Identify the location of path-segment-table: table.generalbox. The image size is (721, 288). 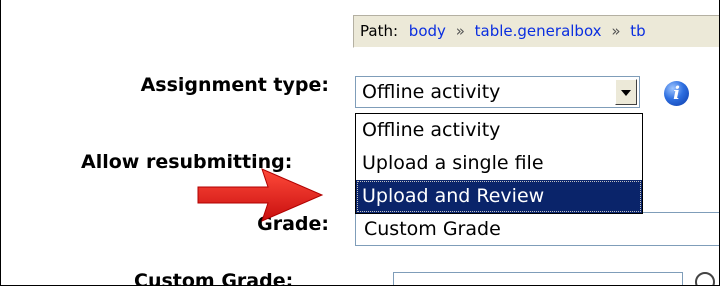
(538, 31).